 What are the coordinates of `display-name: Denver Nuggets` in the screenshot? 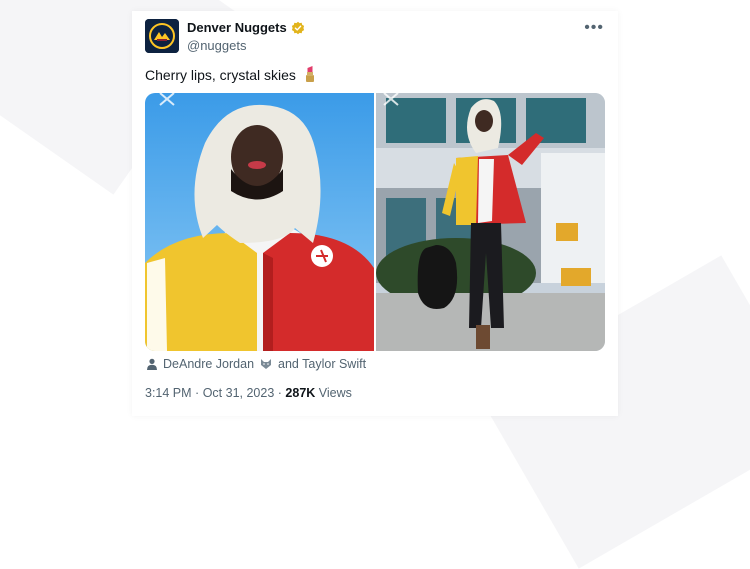 It's located at (246, 27).